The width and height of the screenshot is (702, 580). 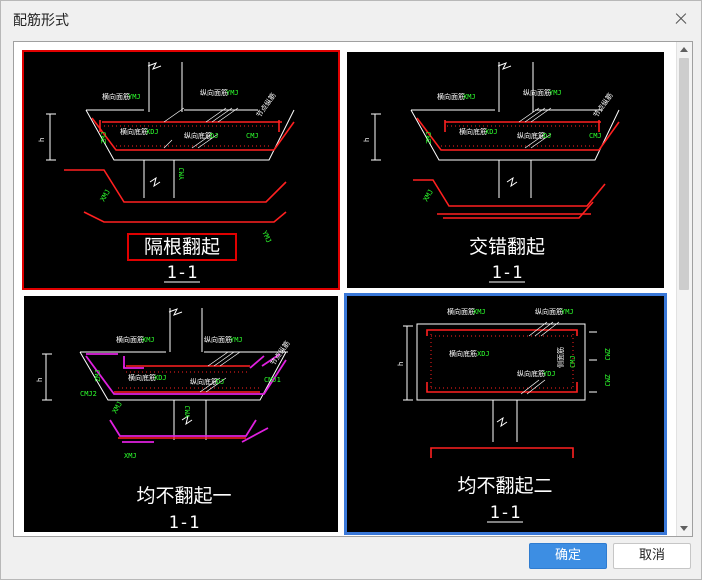 I want to click on option-1-section: 1-1, so click(x=182, y=273).